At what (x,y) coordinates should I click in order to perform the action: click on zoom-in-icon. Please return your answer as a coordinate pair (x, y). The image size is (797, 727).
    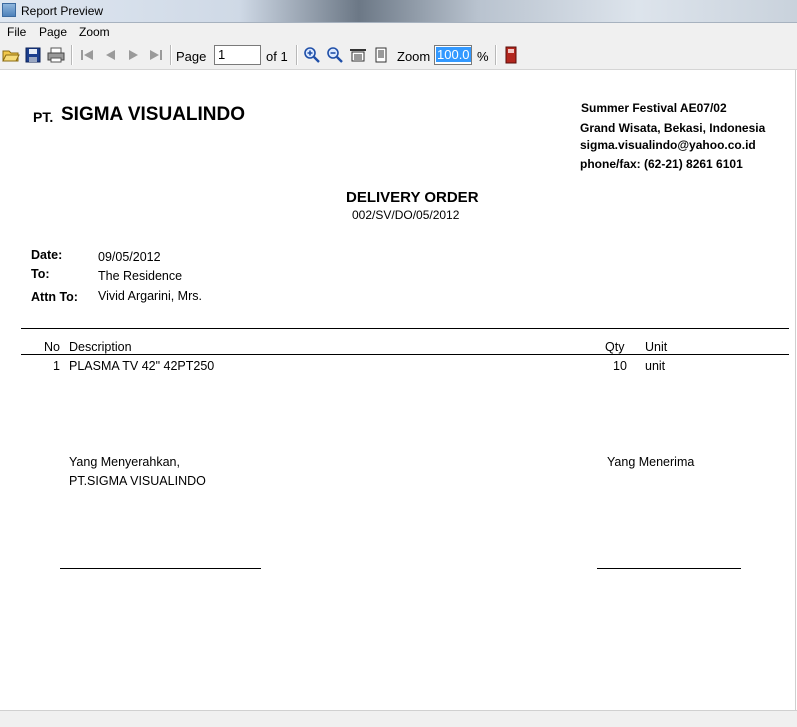
    Looking at the image, I should click on (312, 55).